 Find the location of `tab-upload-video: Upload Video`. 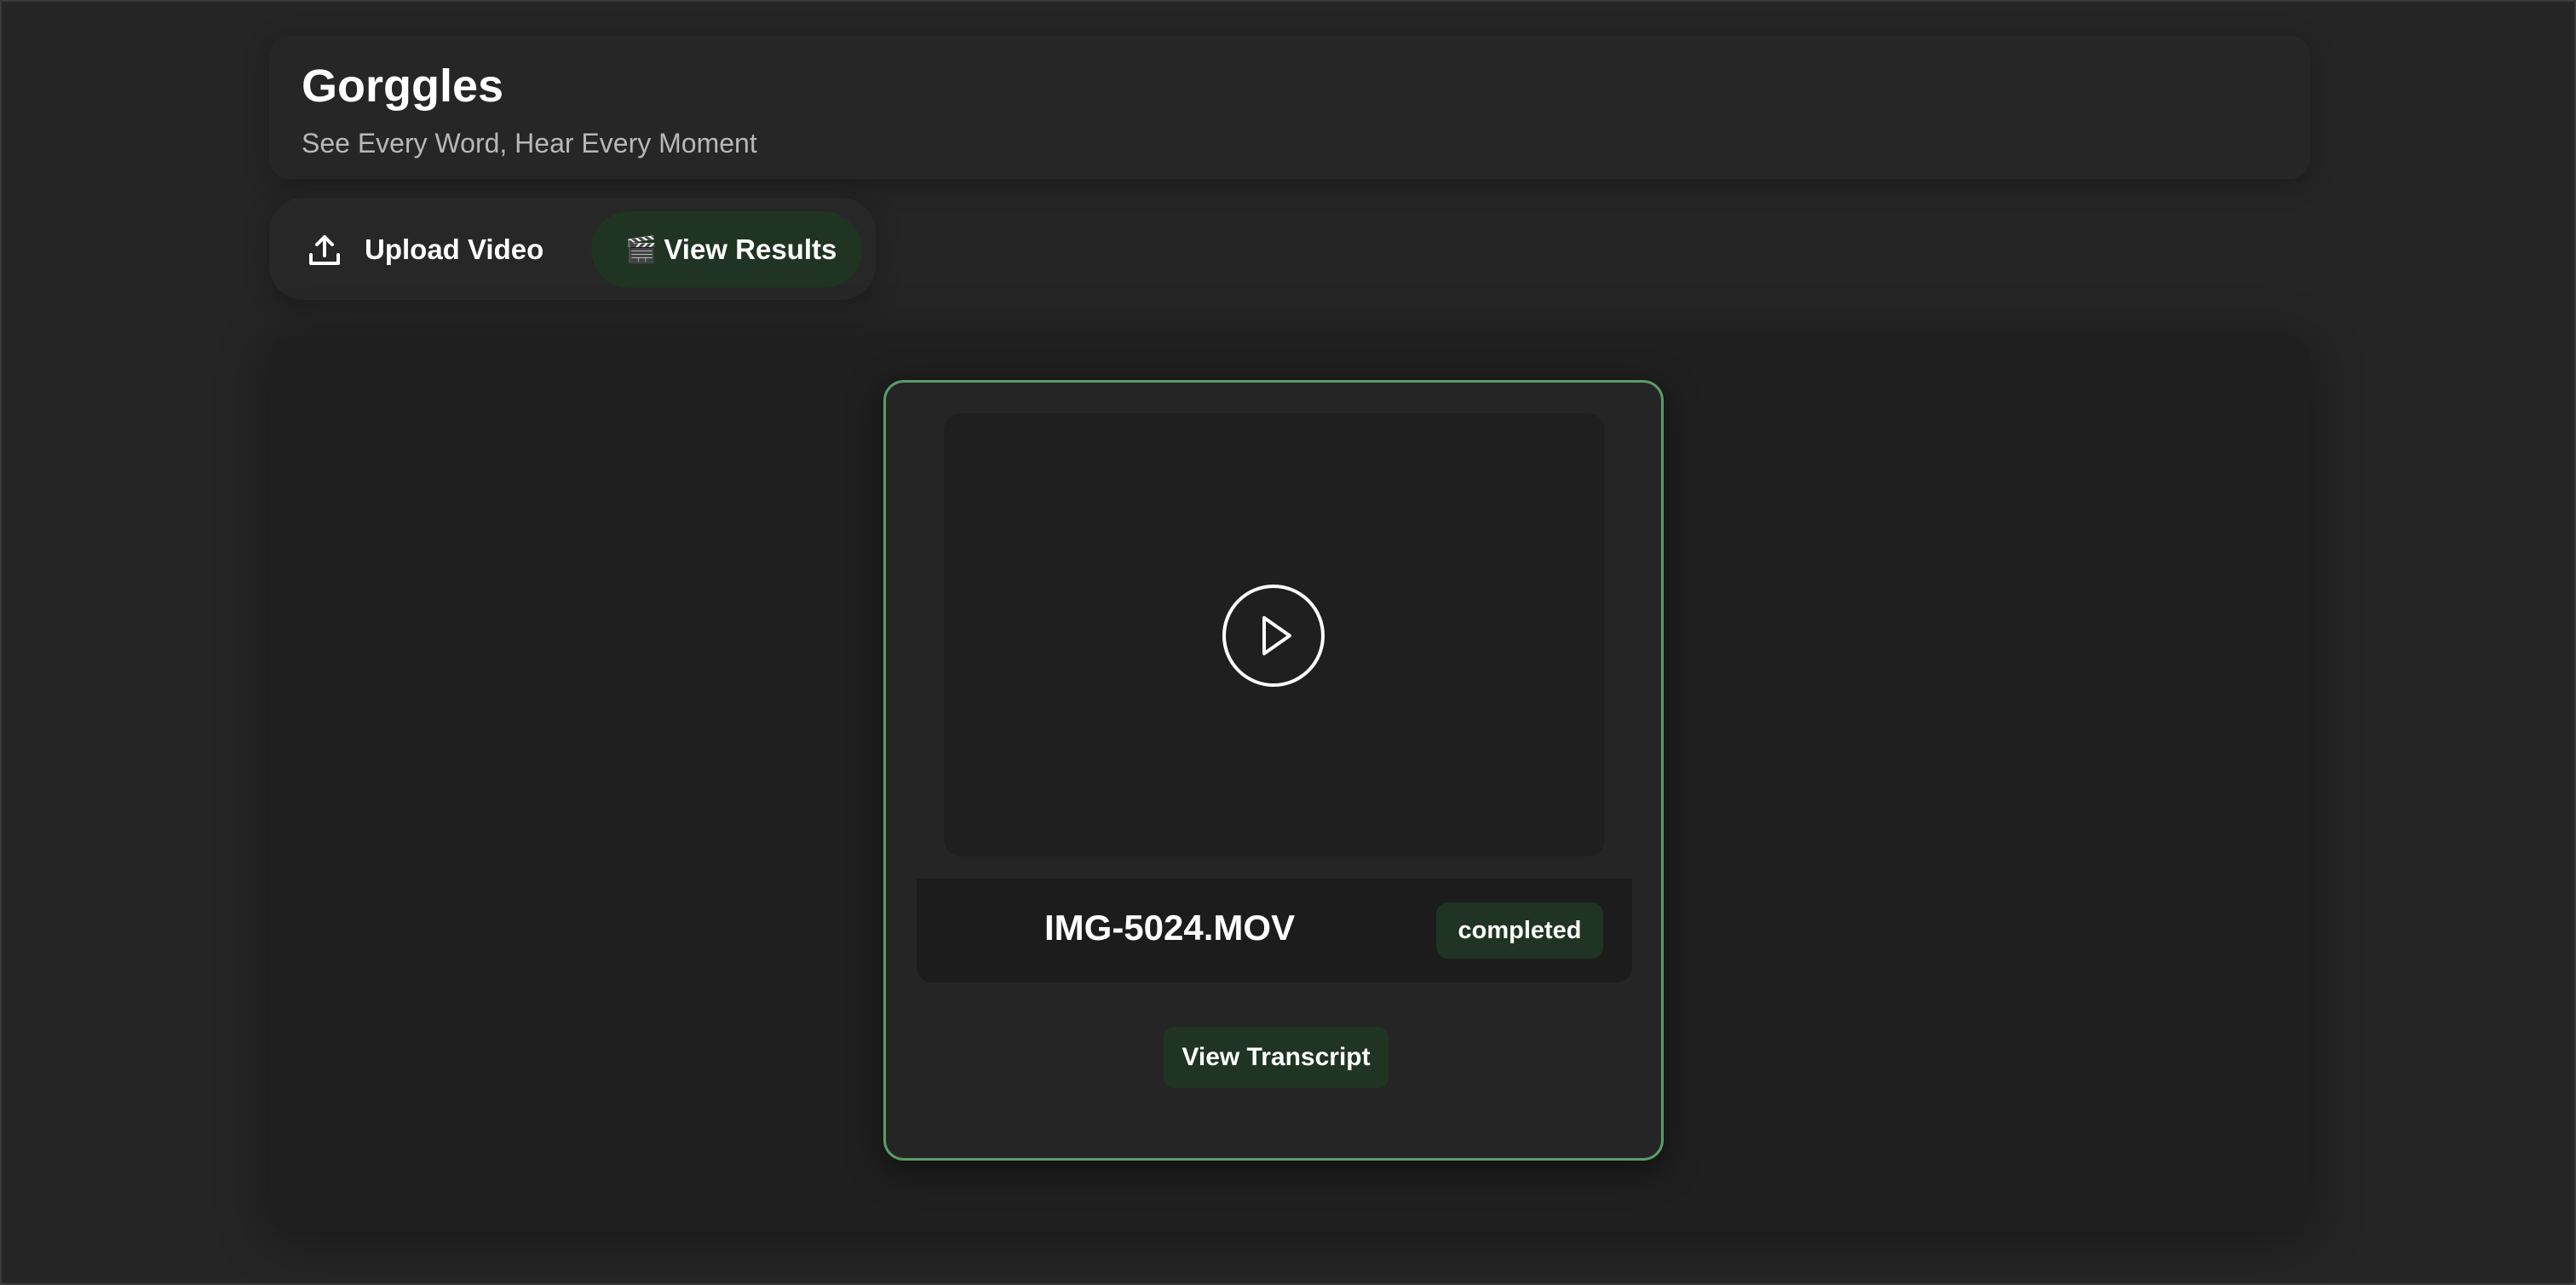

tab-upload-video: Upload Video is located at coordinates (431, 250).